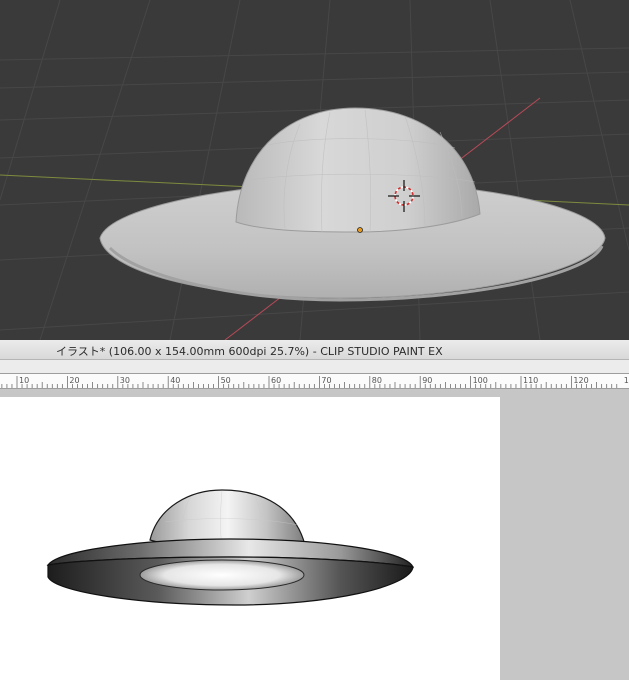 The height and width of the screenshot is (680, 629). What do you see at coordinates (74, 380) in the screenshot?
I see `ruler-label: 20` at bounding box center [74, 380].